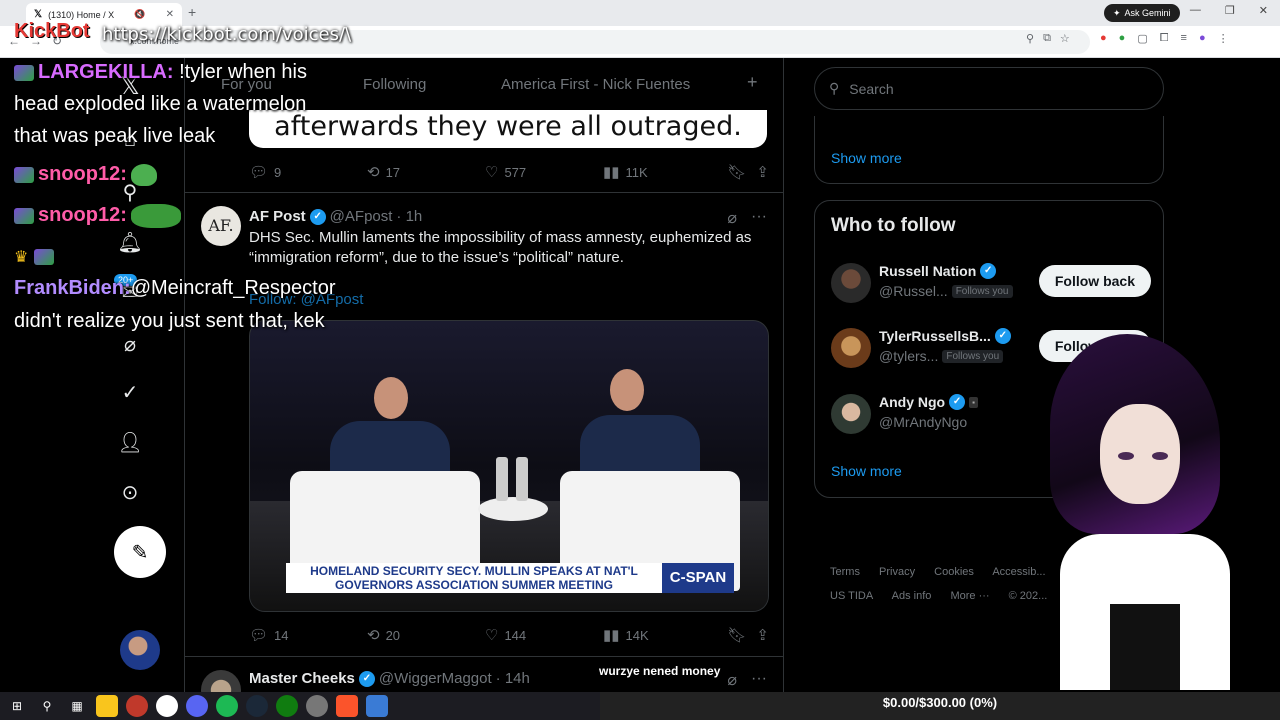 The height and width of the screenshot is (720, 1280). What do you see at coordinates (394, 84) in the screenshot?
I see `tab-following: Following` at bounding box center [394, 84].